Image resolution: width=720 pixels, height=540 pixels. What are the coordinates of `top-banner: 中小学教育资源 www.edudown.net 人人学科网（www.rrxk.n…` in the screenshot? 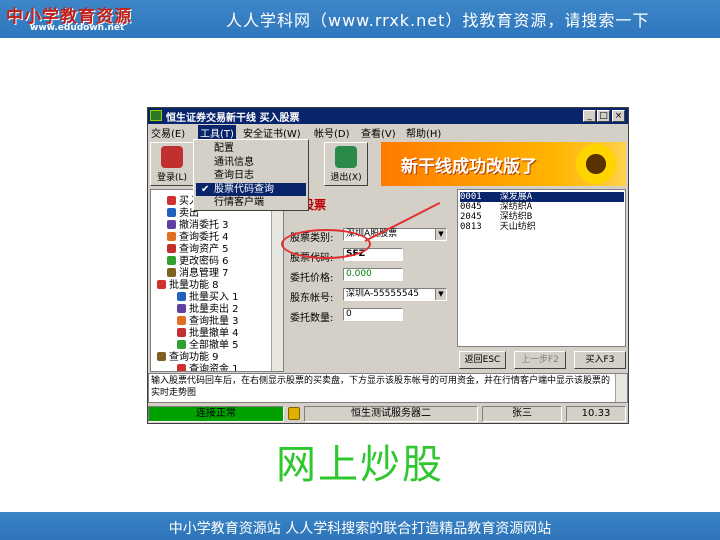 It's located at (360, 19).